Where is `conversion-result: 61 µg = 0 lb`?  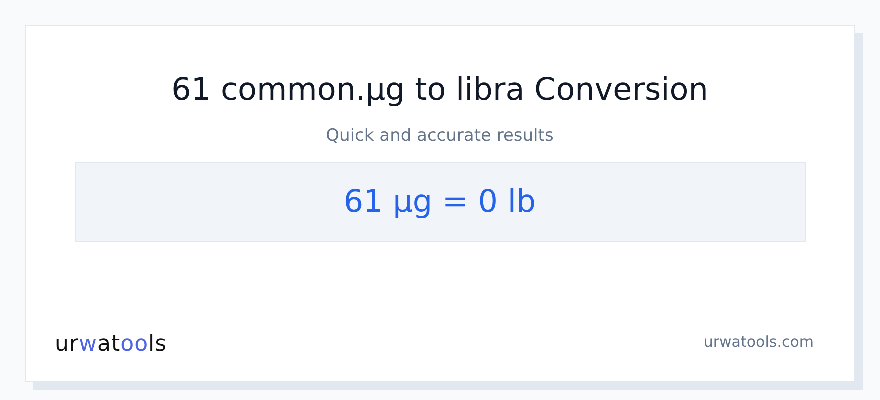
conversion-result: 61 µg = 0 lb is located at coordinates (440, 202).